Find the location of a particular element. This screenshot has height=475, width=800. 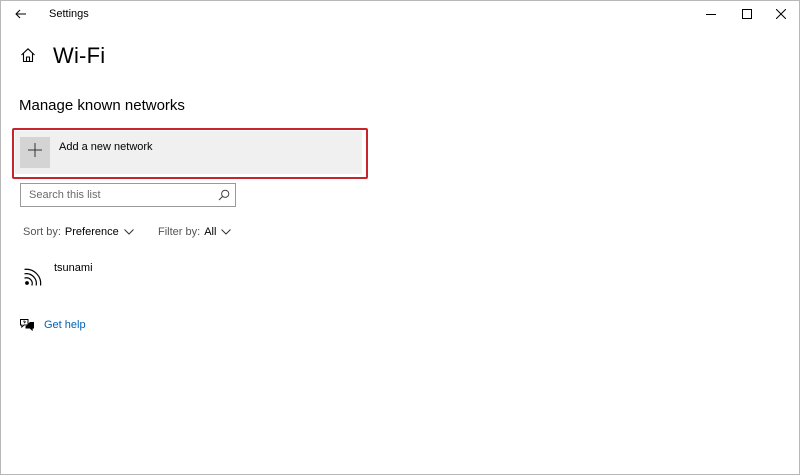

minimize-icon is located at coordinates (711, 15).